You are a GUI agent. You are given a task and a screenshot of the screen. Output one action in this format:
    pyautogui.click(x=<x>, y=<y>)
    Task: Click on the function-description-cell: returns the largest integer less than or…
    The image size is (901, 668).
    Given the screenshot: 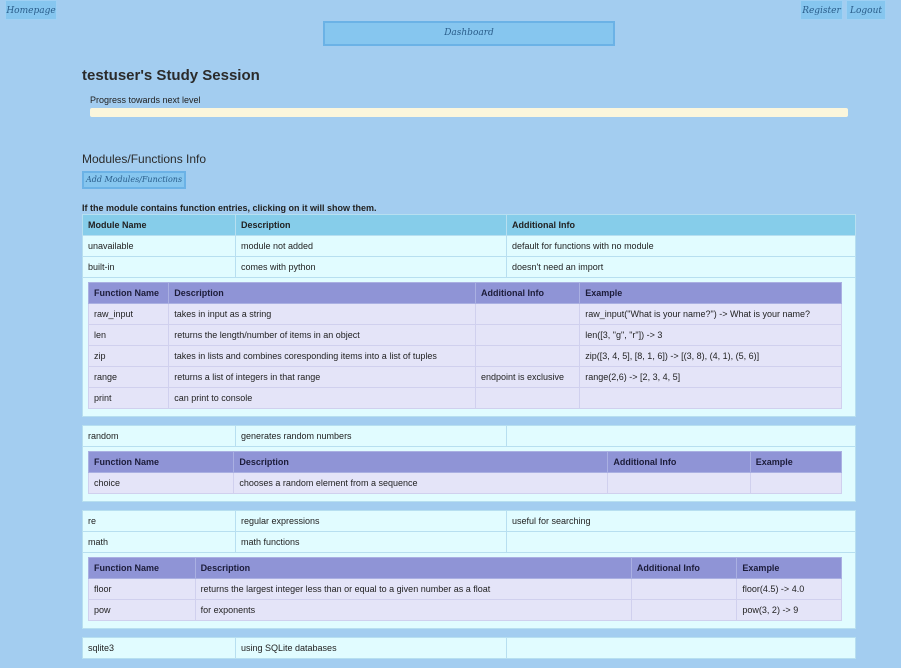 What is the action you would take?
    pyautogui.click(x=413, y=589)
    